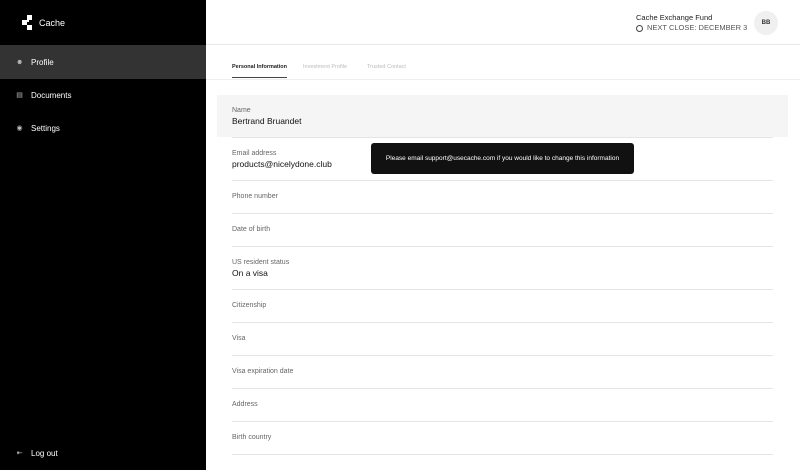 The image size is (800, 470). Describe the element at coordinates (674, 17) in the screenshot. I see `fund-name: Cache Exchange Fund` at that location.